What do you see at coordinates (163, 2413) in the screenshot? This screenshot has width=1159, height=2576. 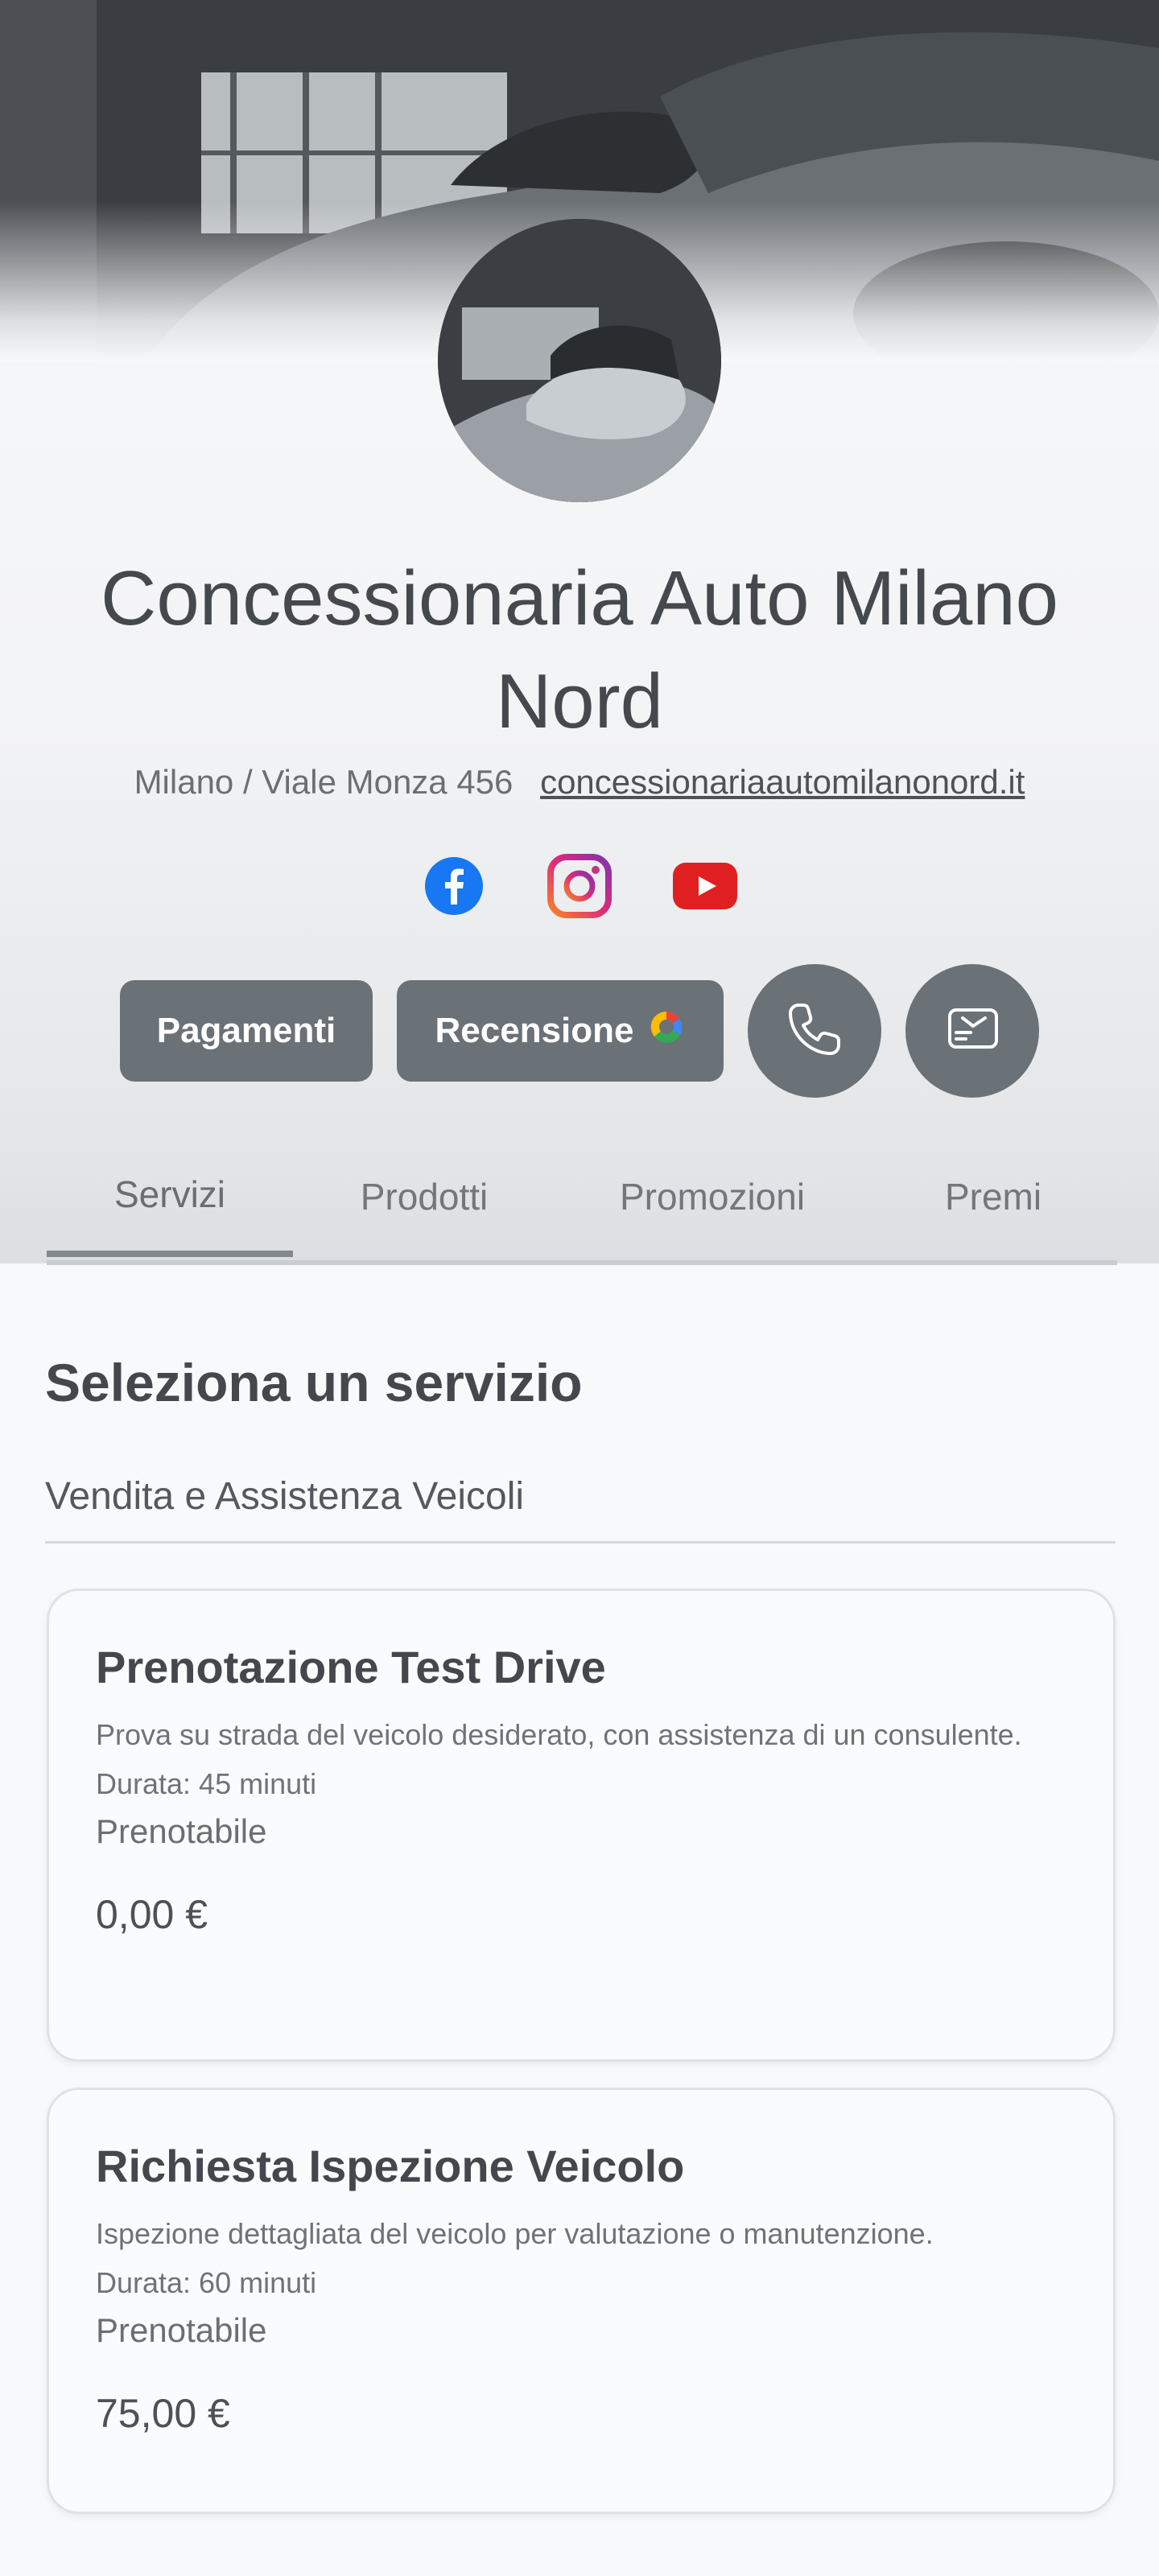 I see `service-price: 75,00 €` at bounding box center [163, 2413].